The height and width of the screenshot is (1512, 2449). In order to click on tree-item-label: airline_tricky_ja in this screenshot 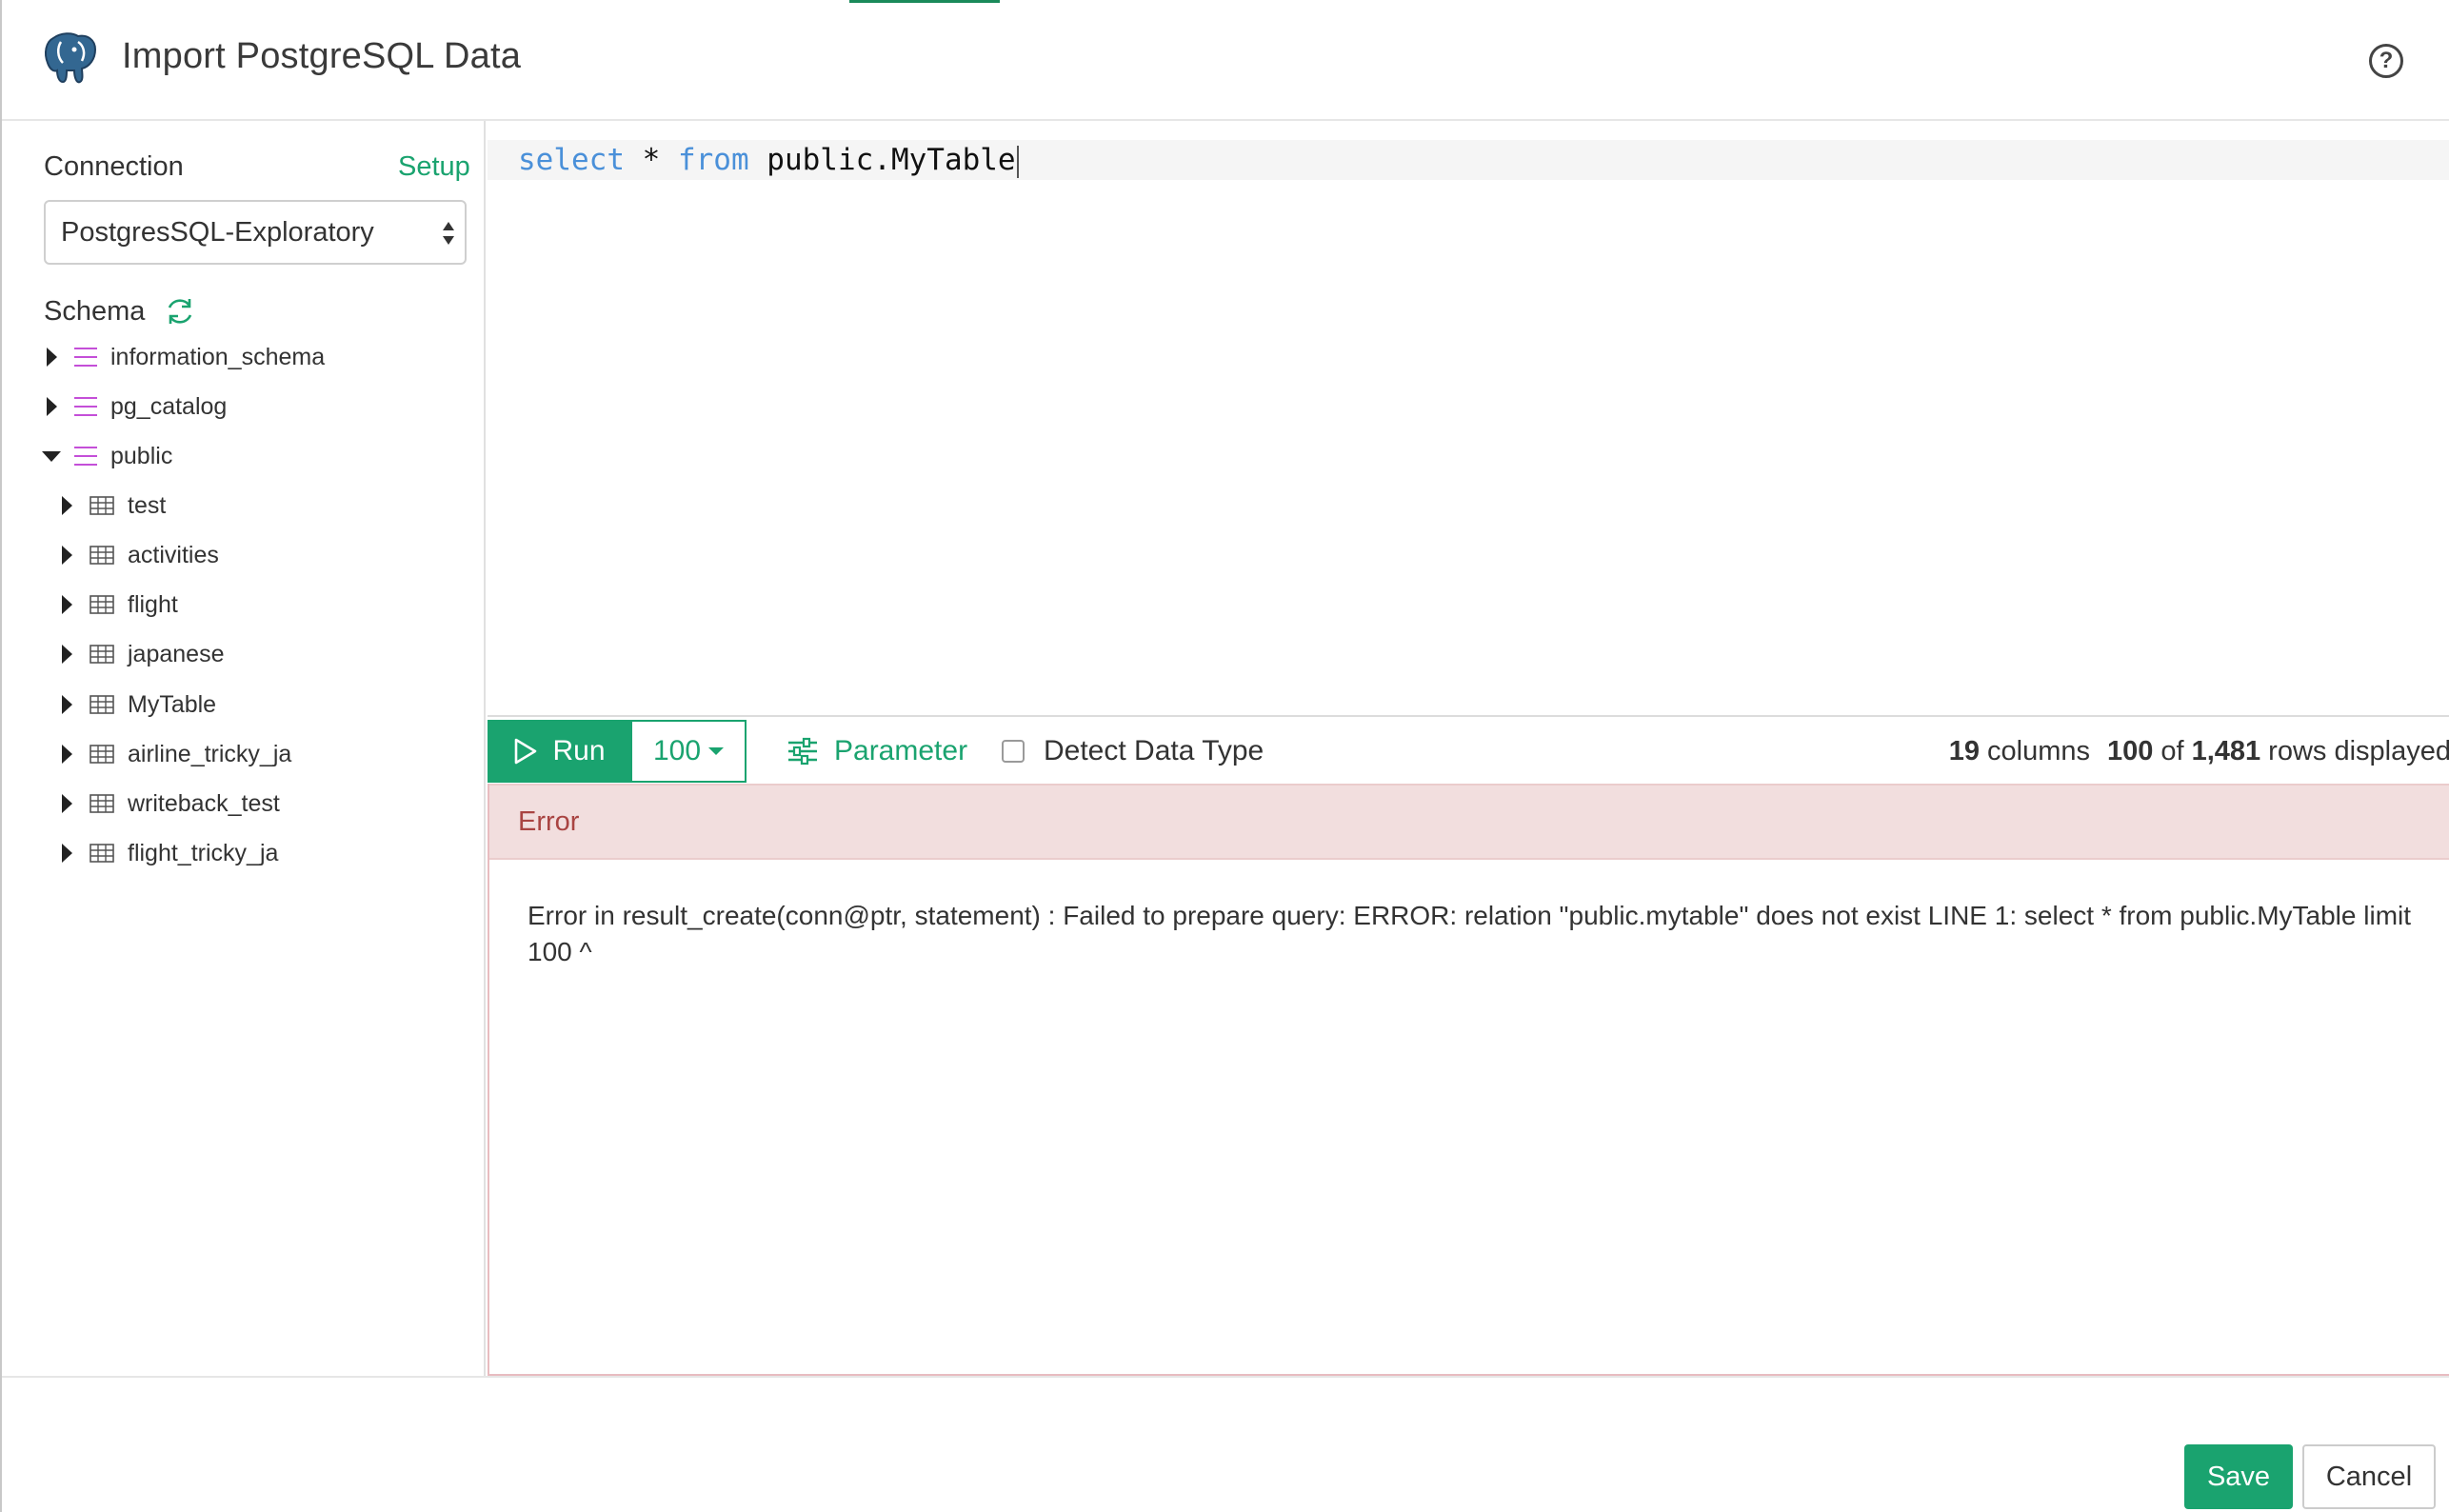, I will do `click(210, 753)`.